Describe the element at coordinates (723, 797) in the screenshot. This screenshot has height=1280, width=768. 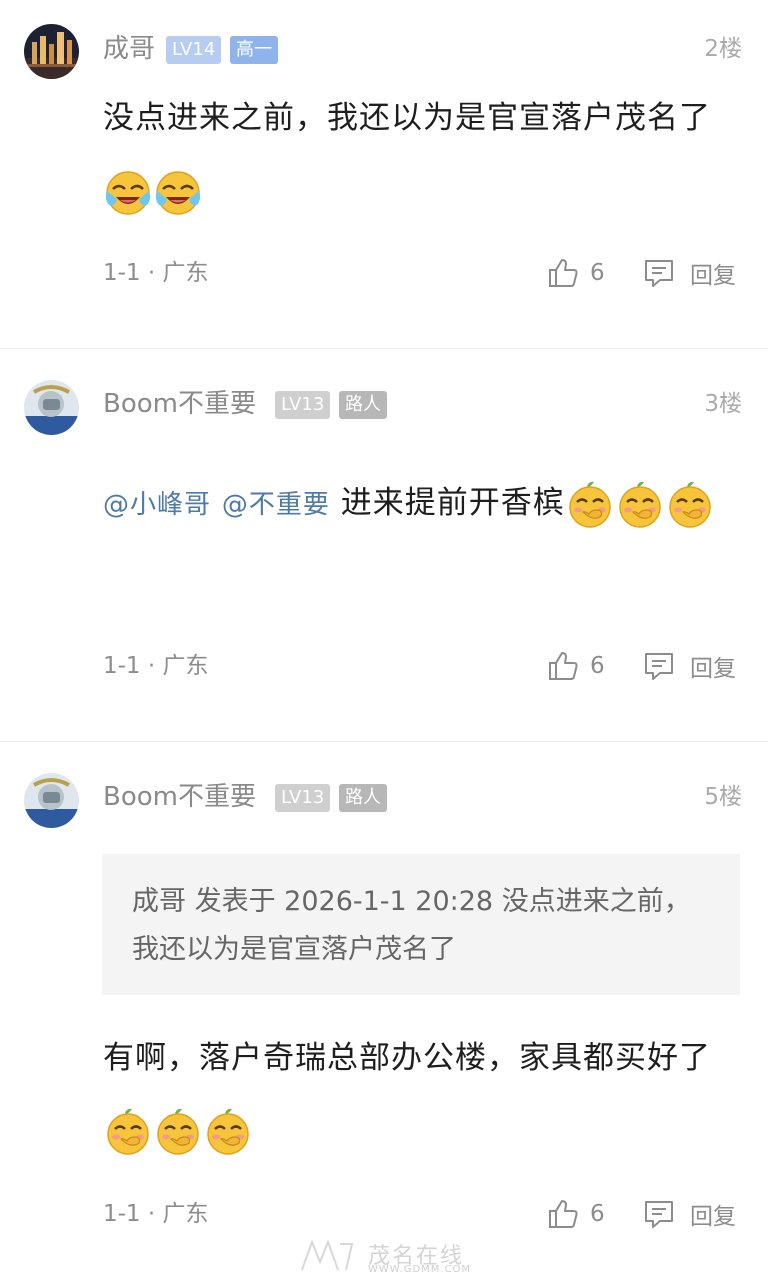
I see `floor-number: 5楼` at that location.